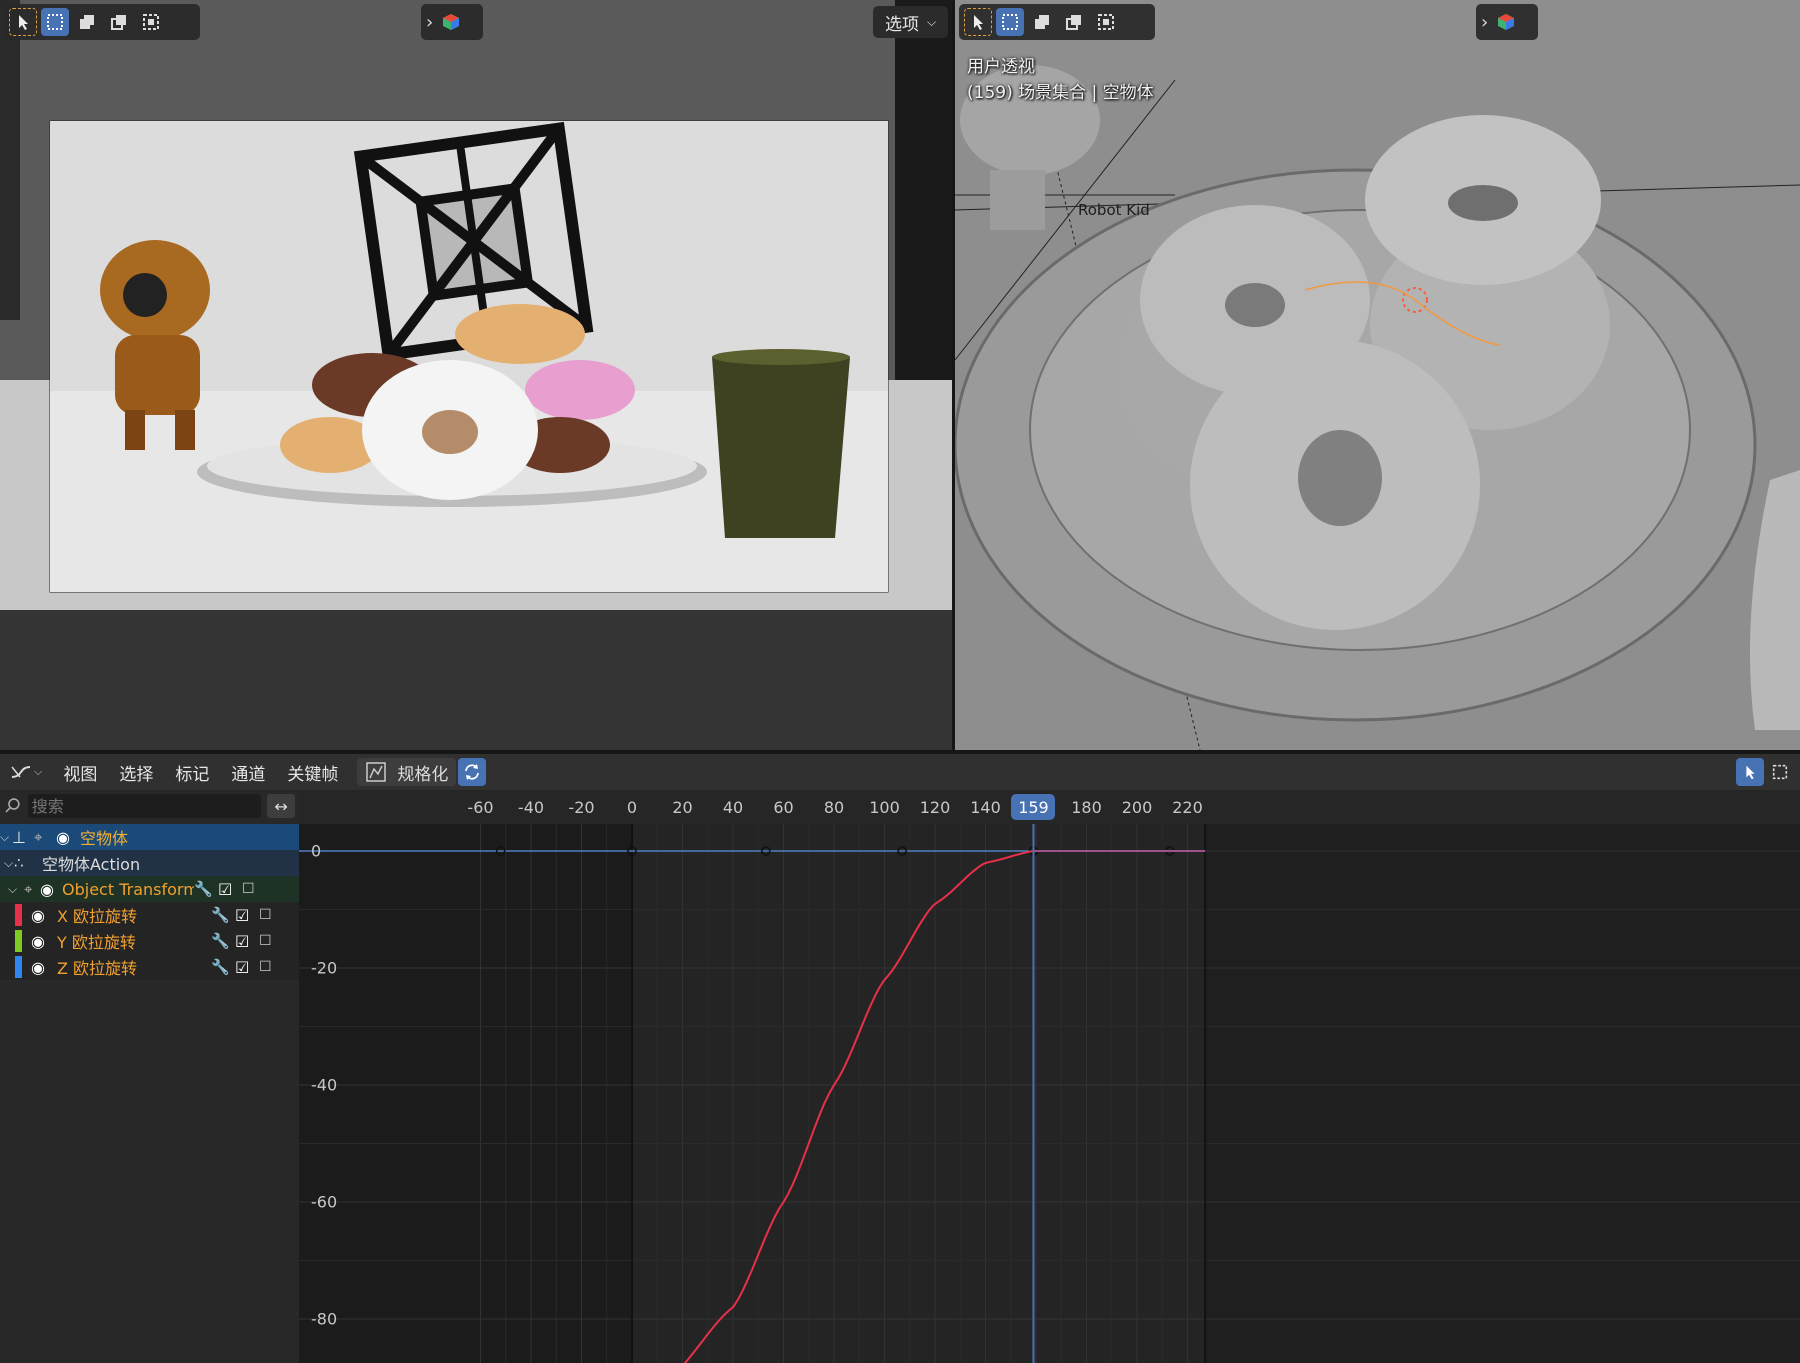 The image size is (1800, 1363). Describe the element at coordinates (324, 968) in the screenshot. I see `value-tick-label: -20` at that location.